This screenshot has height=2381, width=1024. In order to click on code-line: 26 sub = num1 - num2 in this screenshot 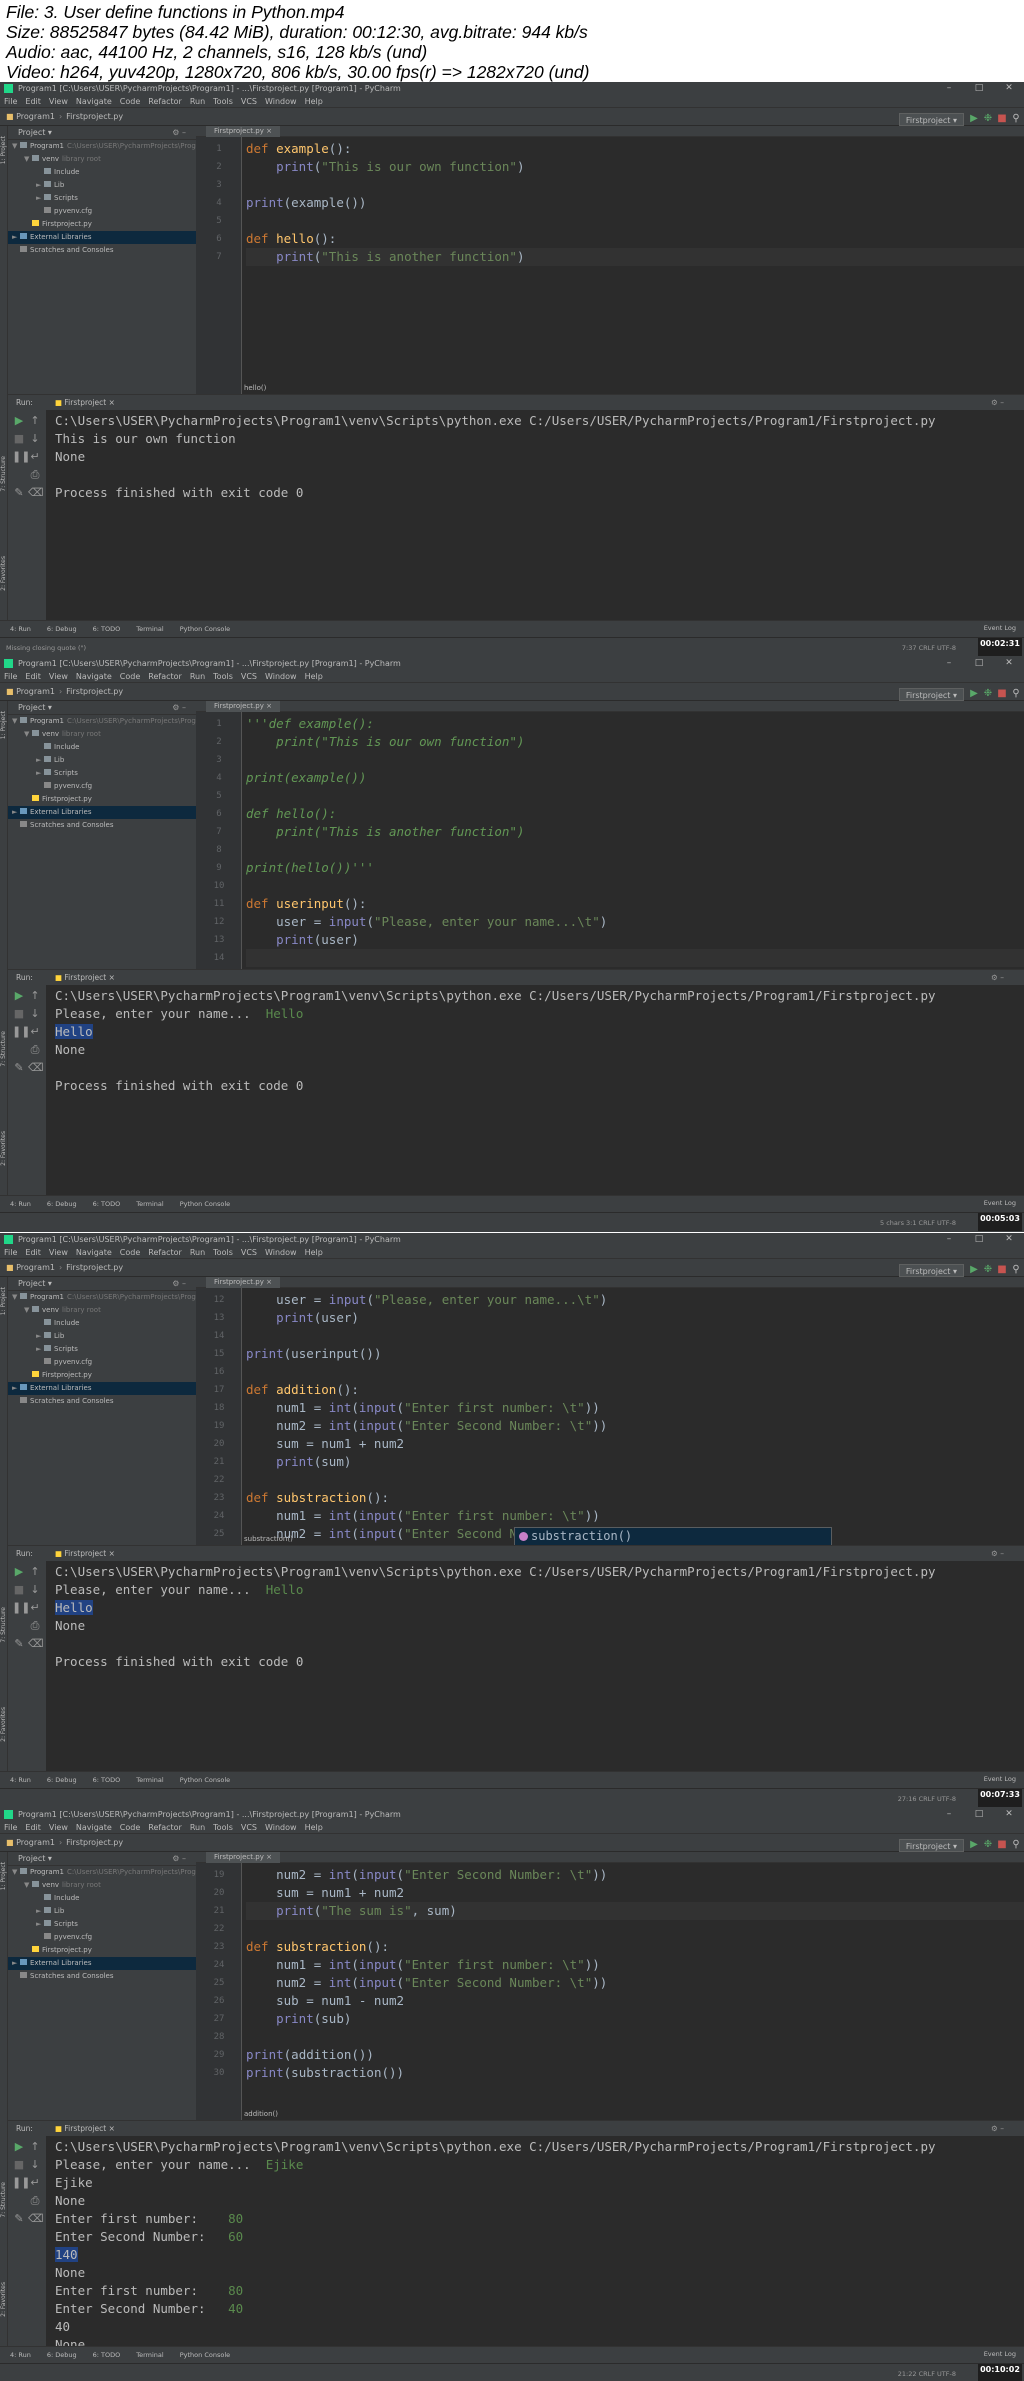, I will do `click(619, 2001)`.